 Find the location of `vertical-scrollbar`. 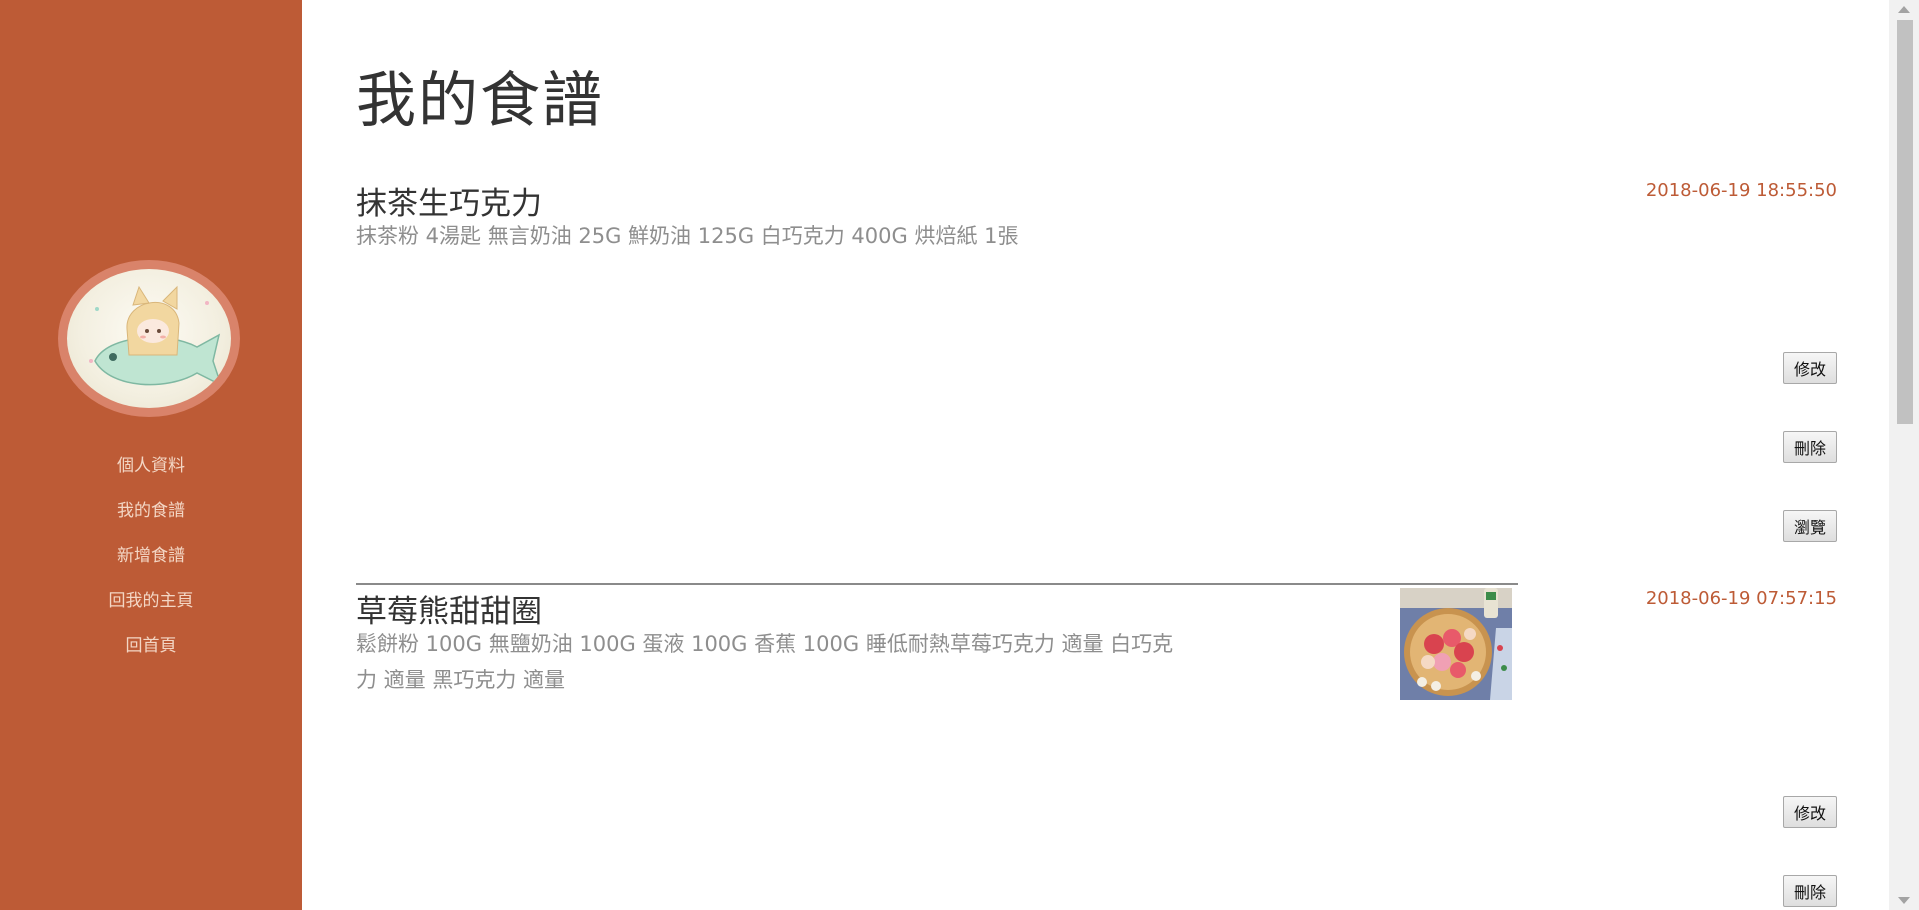

vertical-scrollbar is located at coordinates (1904, 455).